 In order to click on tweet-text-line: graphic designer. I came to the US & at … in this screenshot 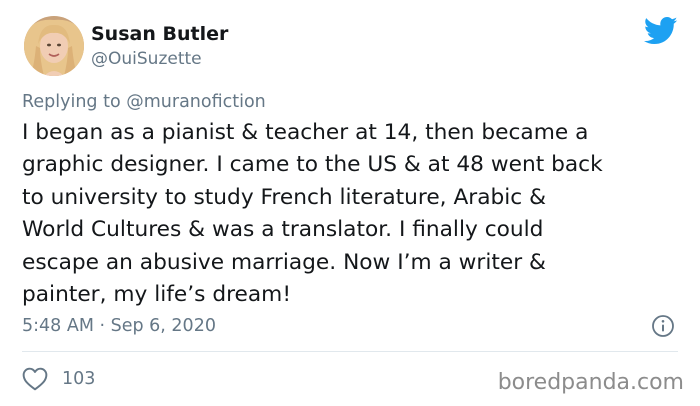, I will do `click(312, 165)`.